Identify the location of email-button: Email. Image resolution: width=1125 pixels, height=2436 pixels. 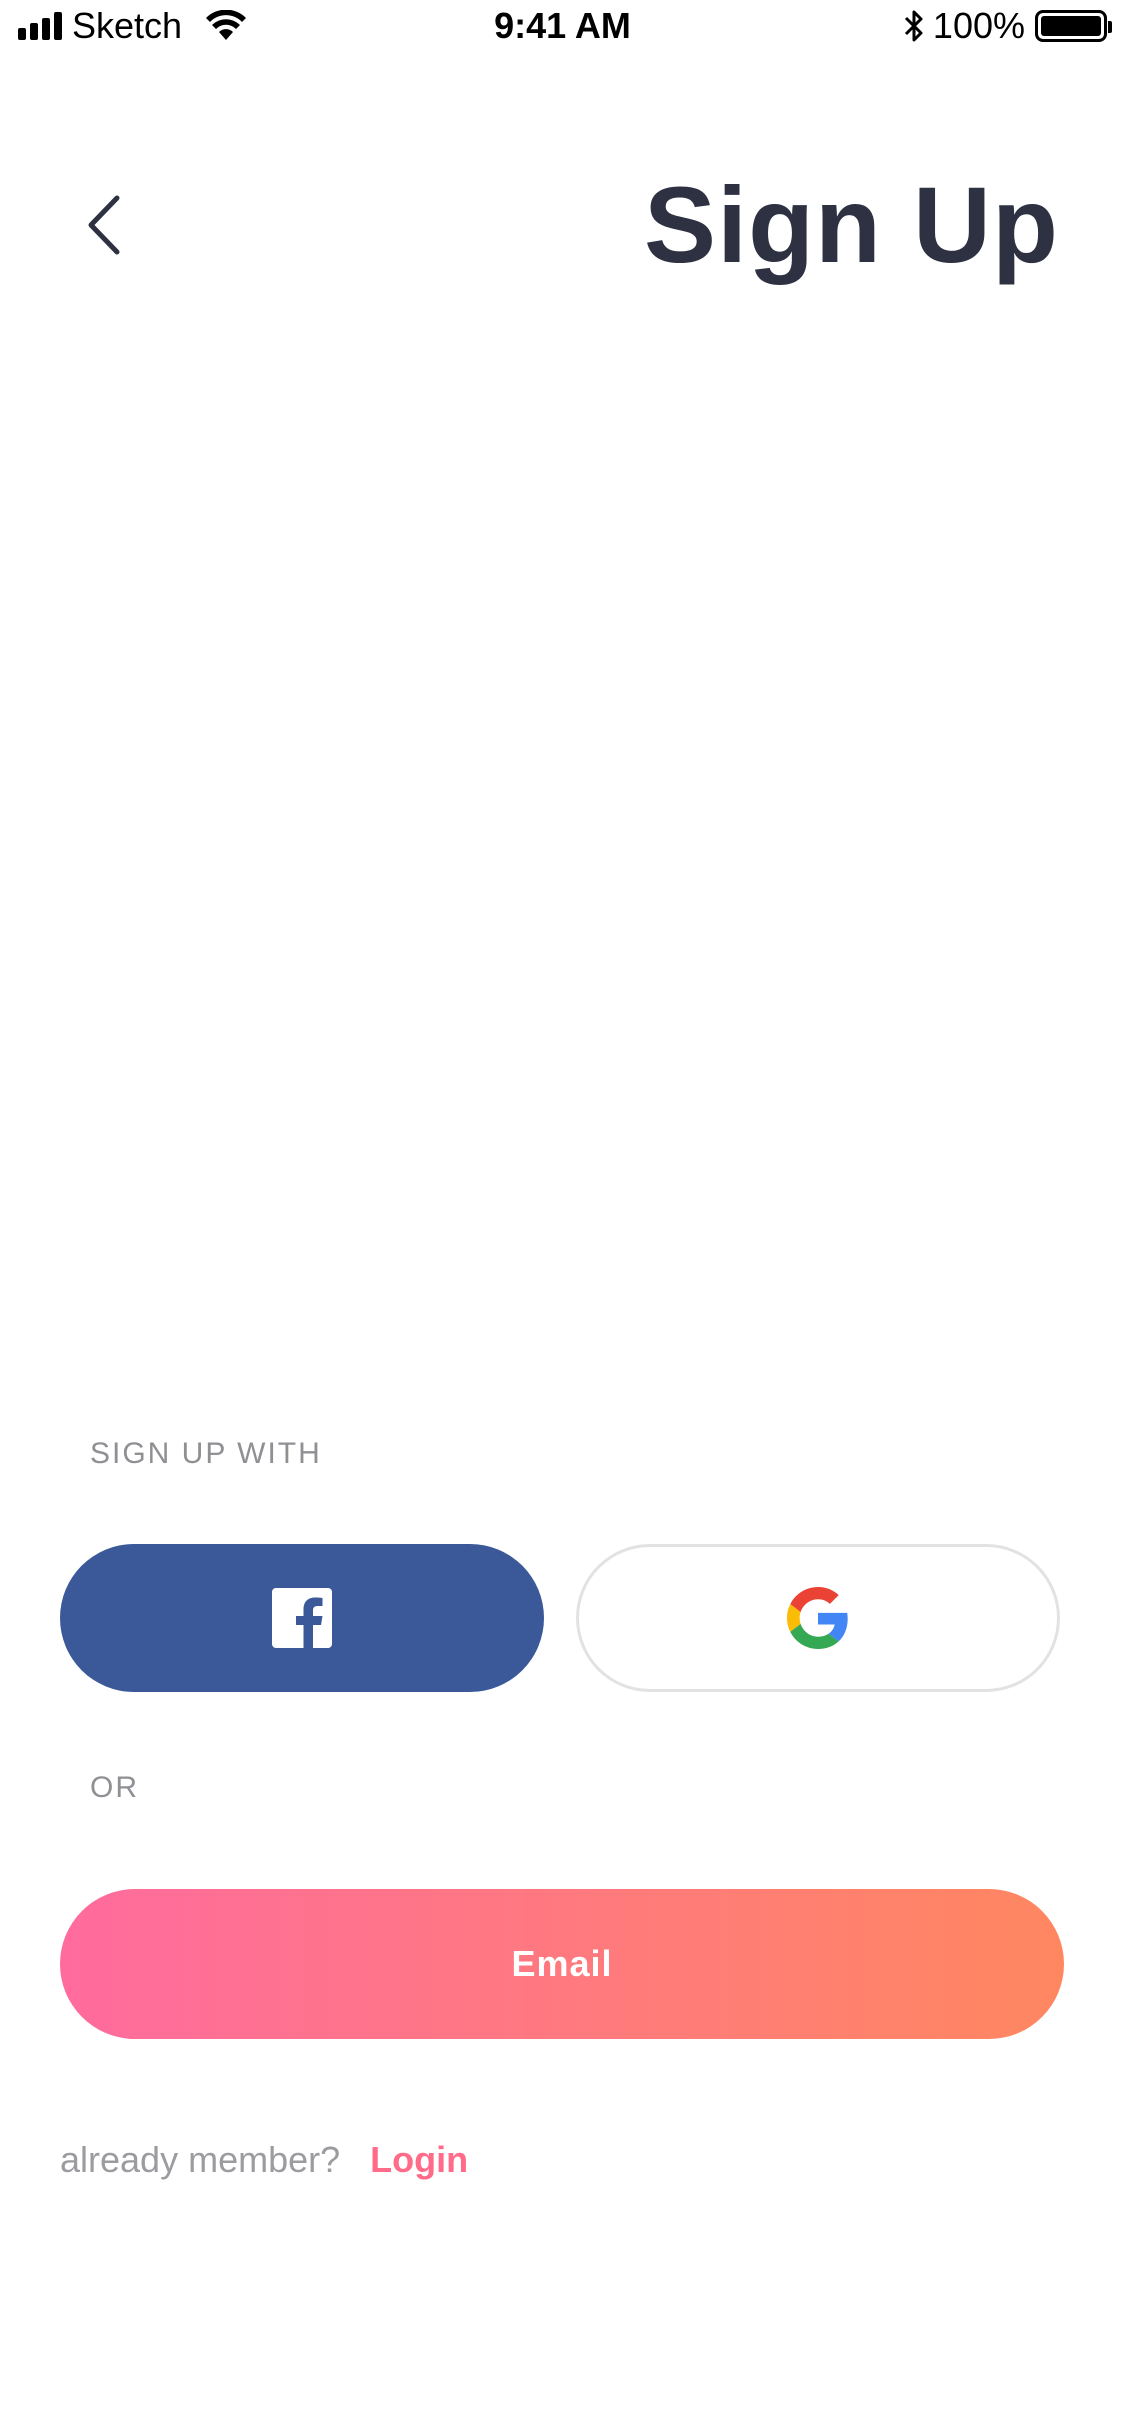
(562, 1964).